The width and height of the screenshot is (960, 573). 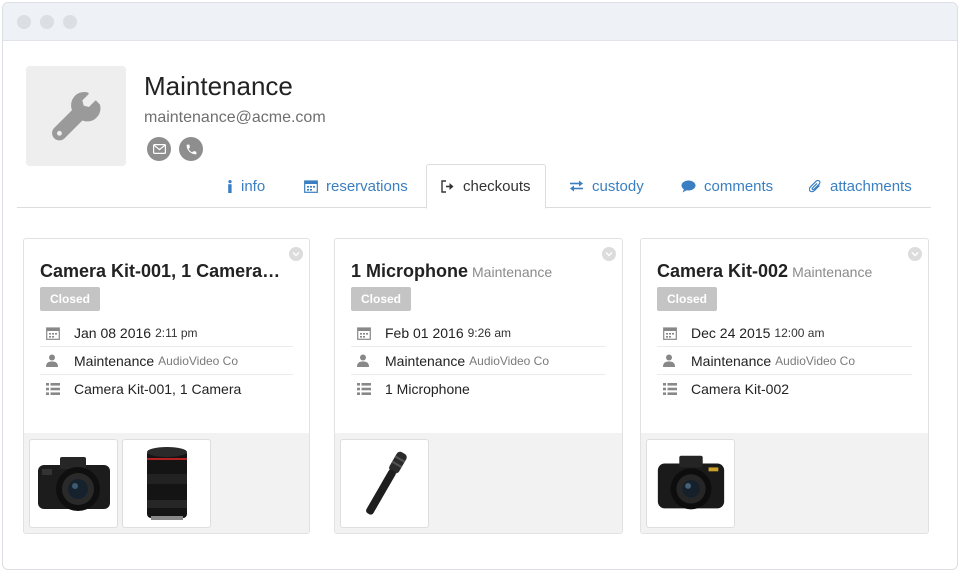 I want to click on contact-actions, so click(x=175, y=149).